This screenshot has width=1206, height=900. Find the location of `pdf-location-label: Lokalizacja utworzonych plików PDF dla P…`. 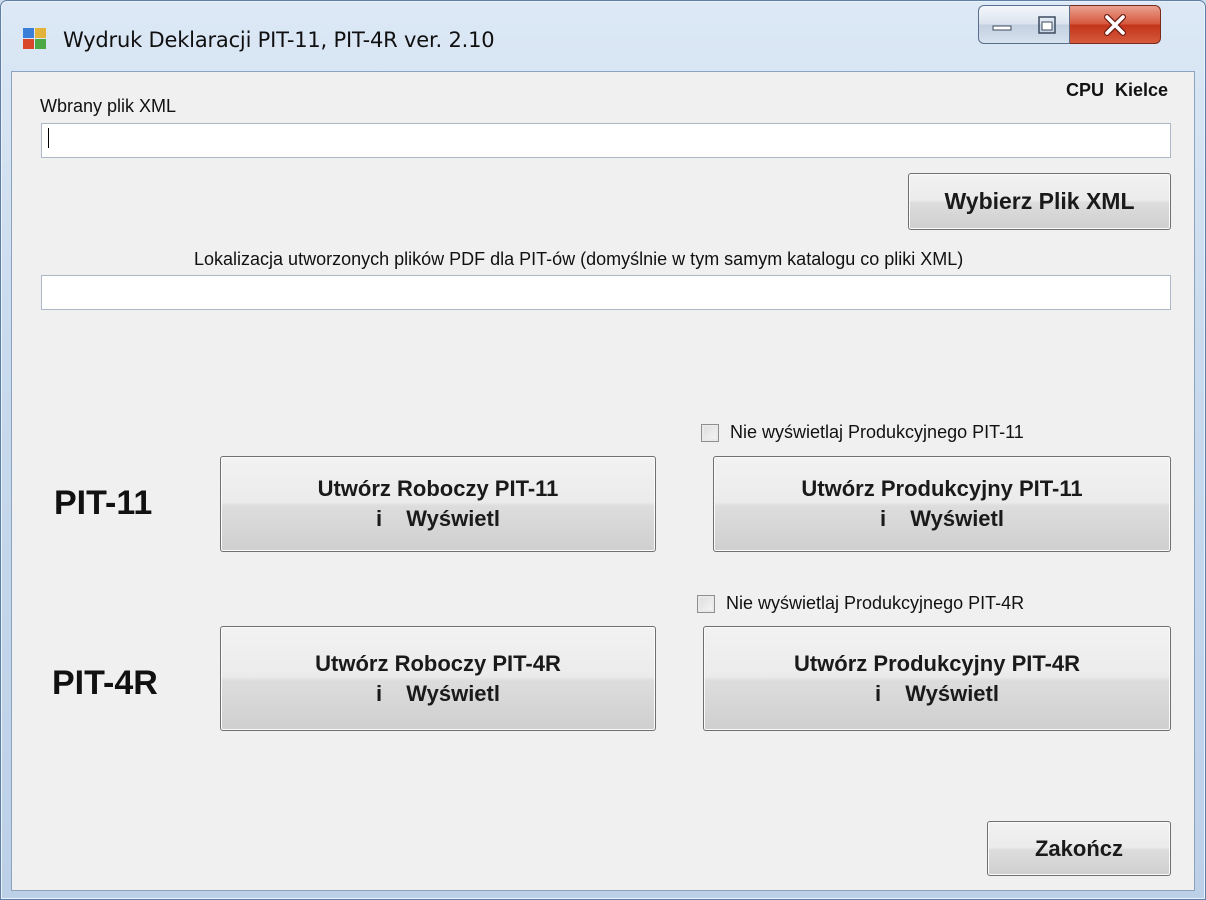

pdf-location-label: Lokalizacja utworzonych plików PDF dla P… is located at coordinates (579, 259).